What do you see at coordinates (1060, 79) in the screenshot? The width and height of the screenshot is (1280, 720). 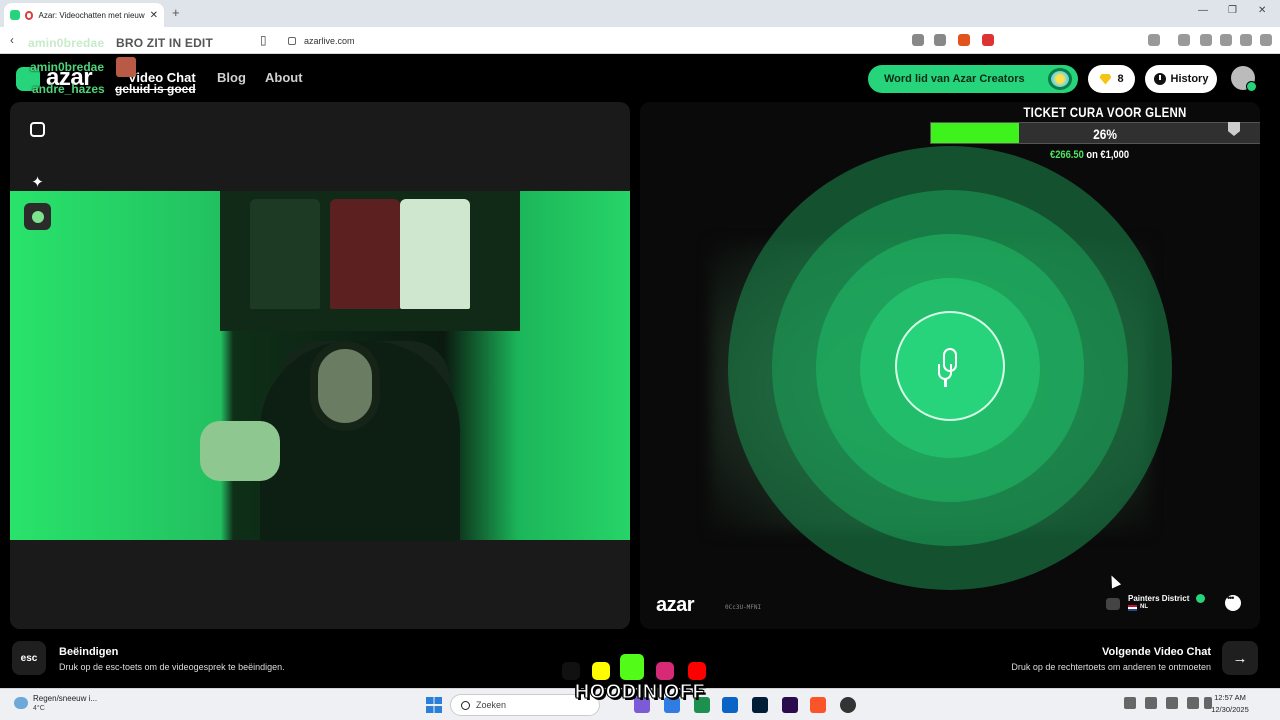 I see `creators-badge-icon` at bounding box center [1060, 79].